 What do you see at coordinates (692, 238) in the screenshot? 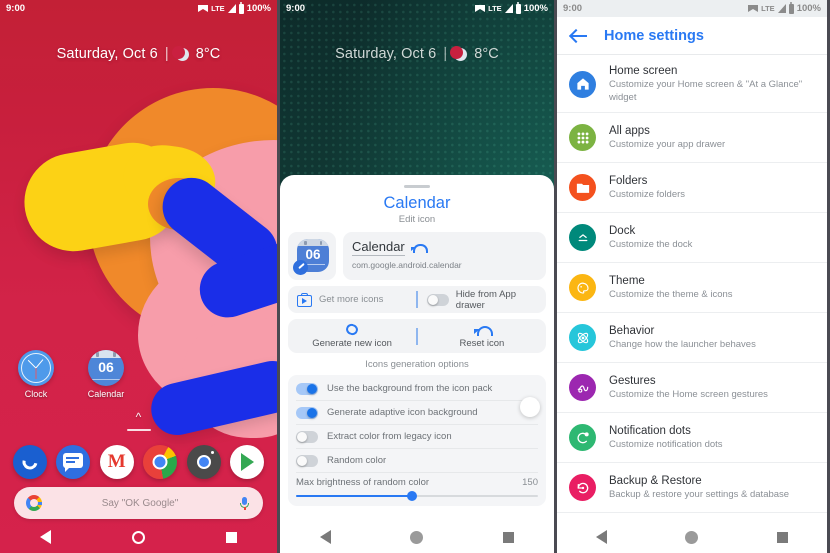
I see `settings-item-dock: Dock Customize the dock` at bounding box center [692, 238].